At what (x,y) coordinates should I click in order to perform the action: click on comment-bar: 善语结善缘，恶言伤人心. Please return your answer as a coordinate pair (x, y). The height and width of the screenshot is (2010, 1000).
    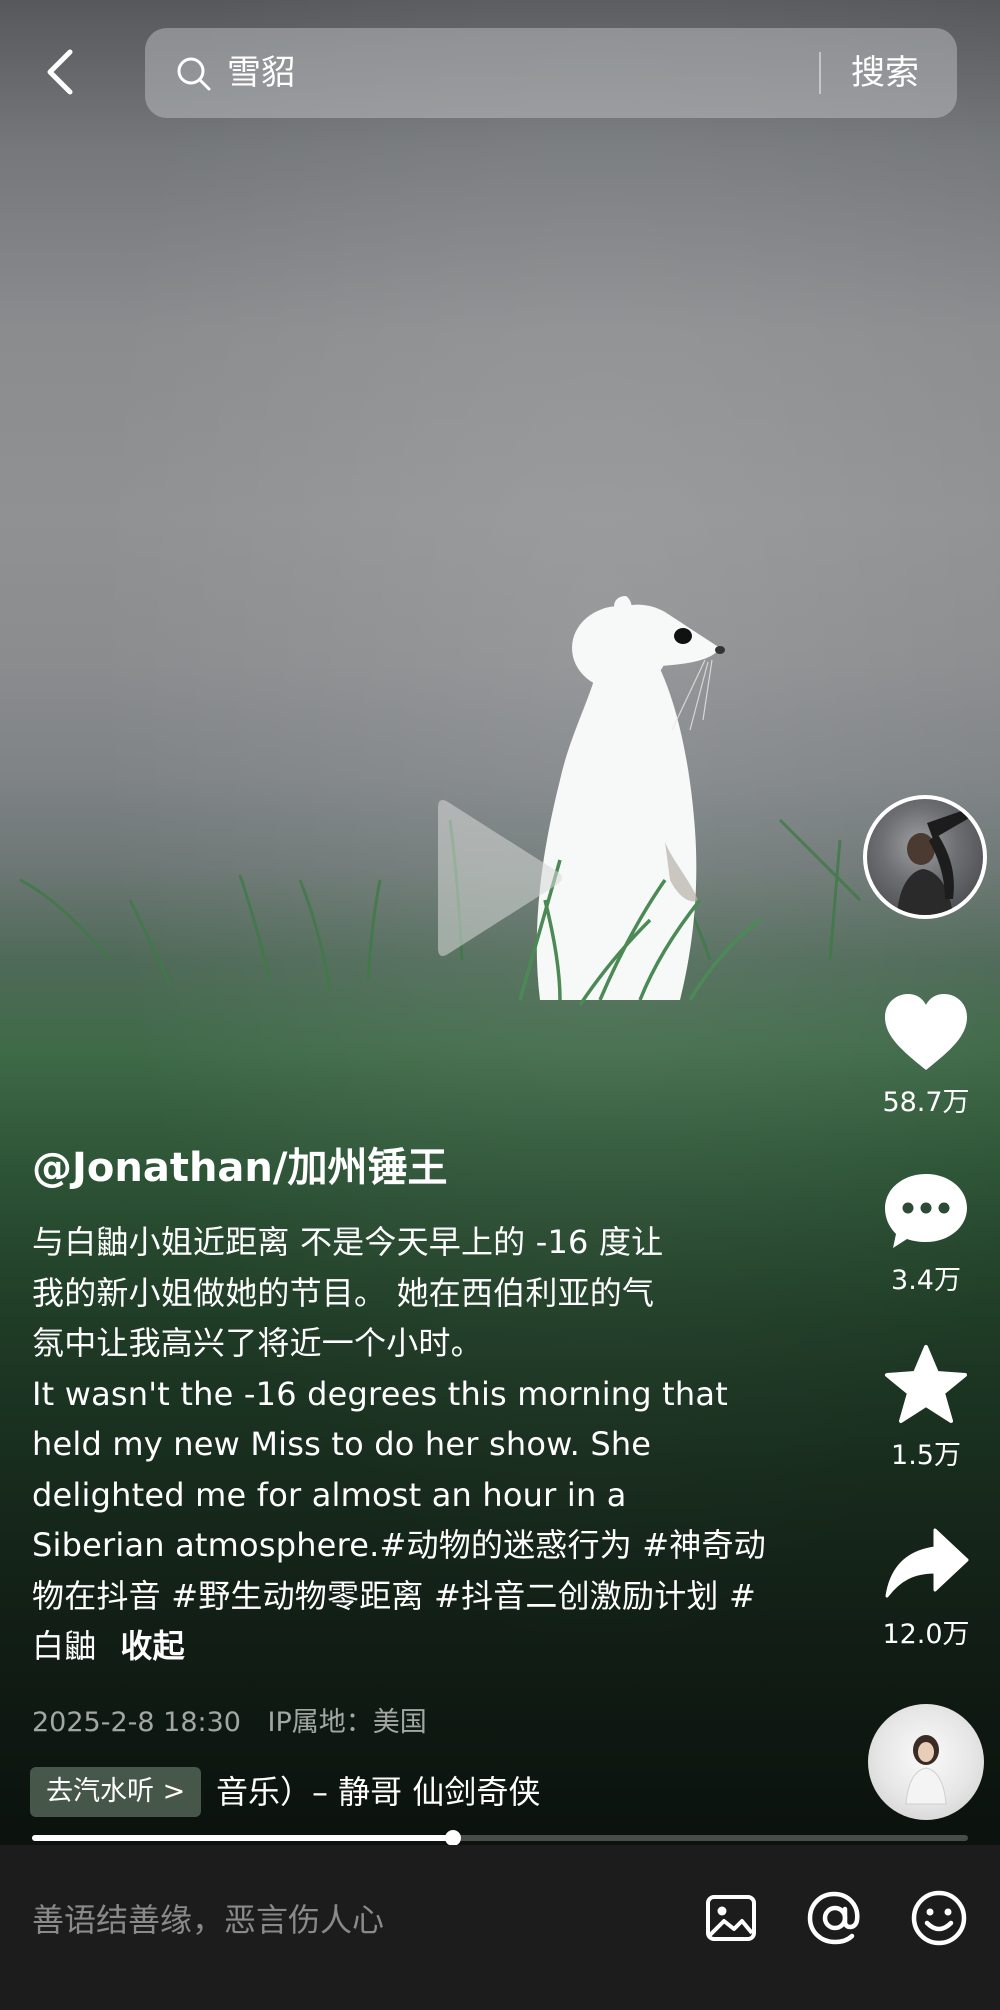
    Looking at the image, I should click on (500, 1927).